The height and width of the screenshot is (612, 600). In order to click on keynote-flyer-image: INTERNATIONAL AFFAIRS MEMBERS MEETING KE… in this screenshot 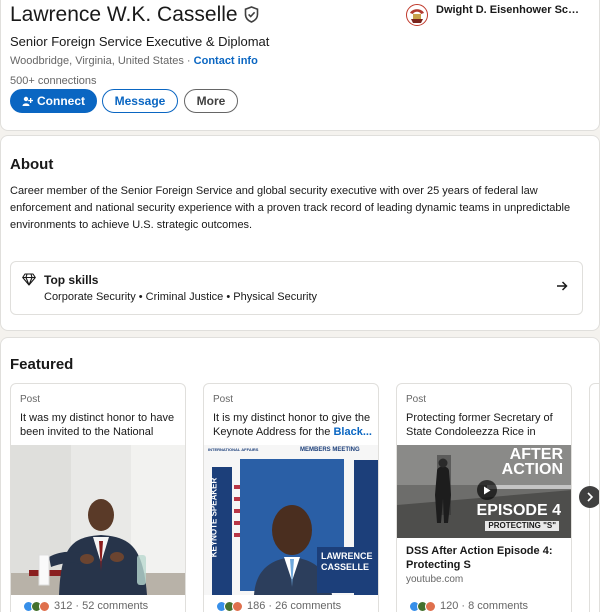, I will do `click(291, 520)`.